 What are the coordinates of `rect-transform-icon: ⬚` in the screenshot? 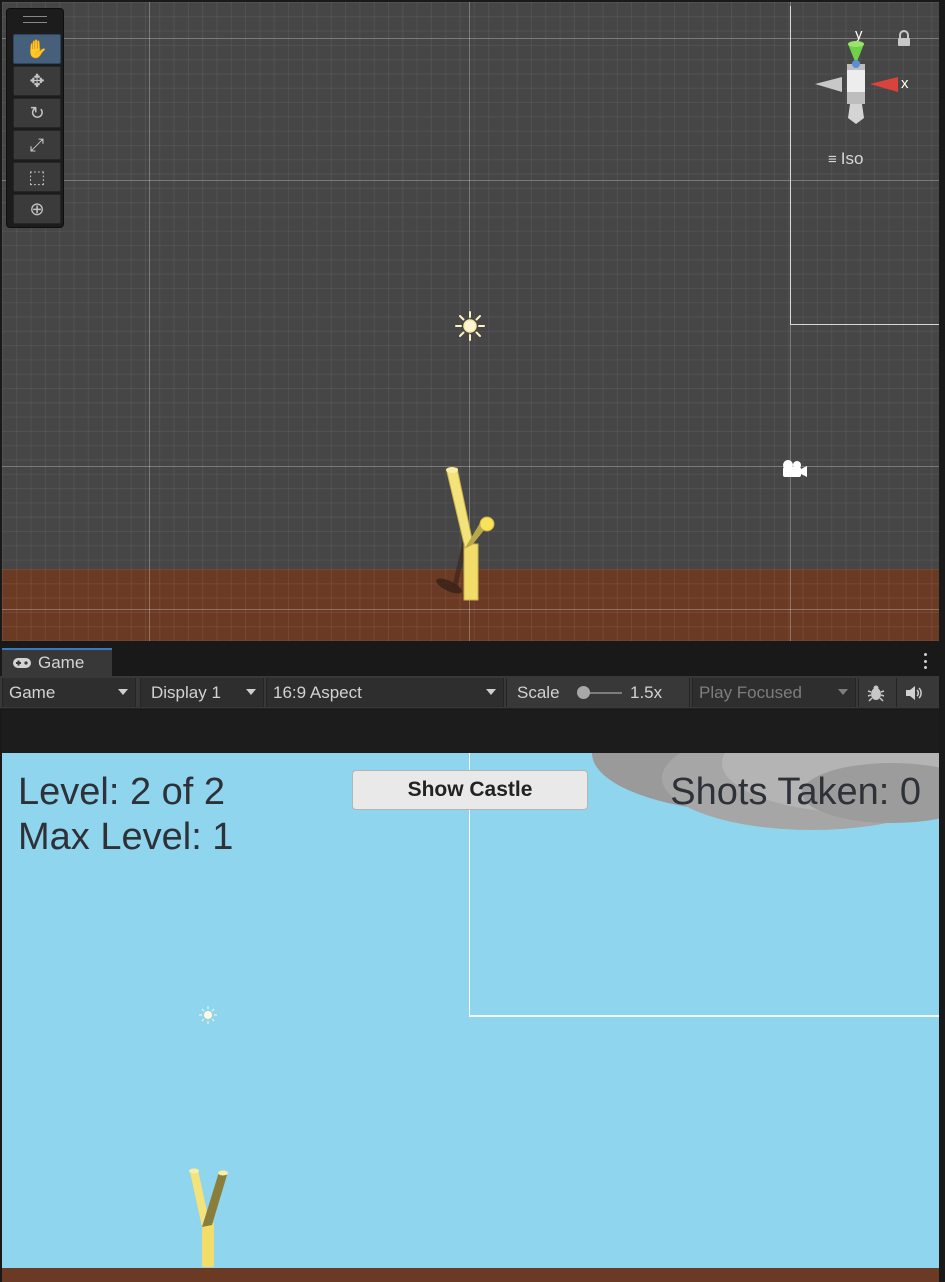 It's located at (37, 177).